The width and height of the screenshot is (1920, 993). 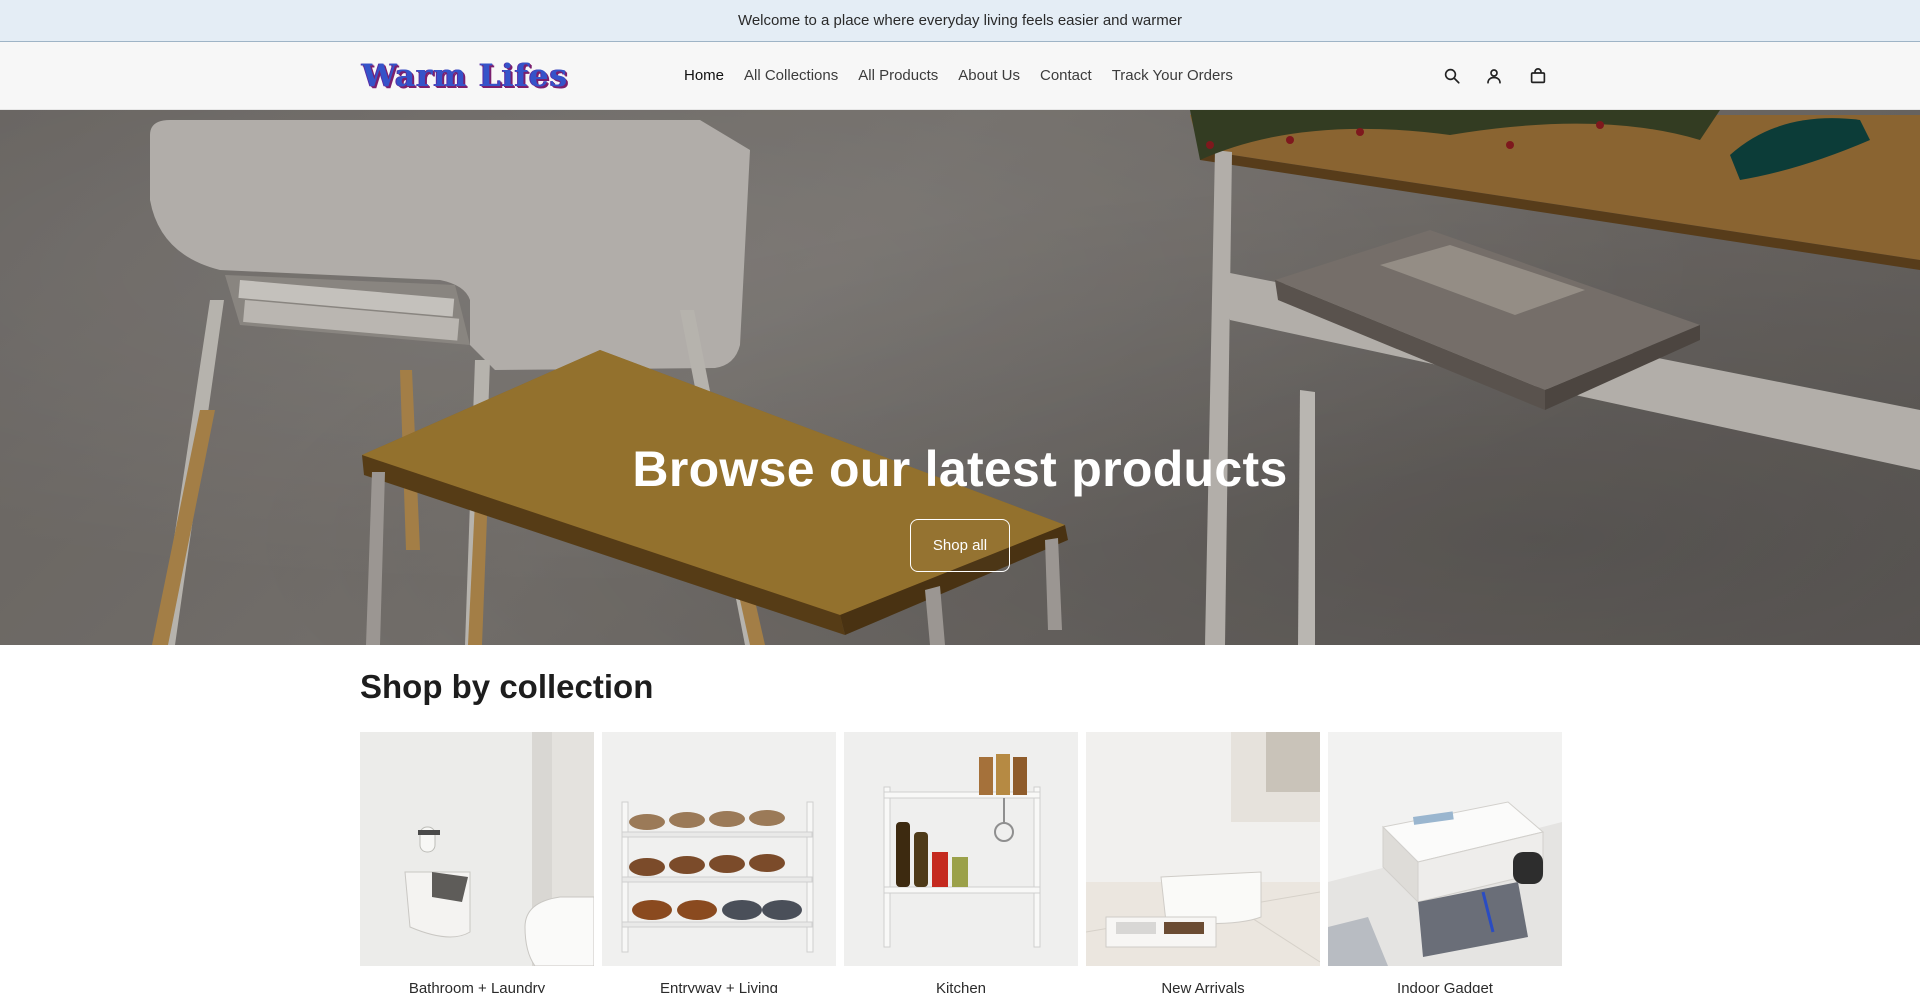 I want to click on collection-card-kitchen: Kitchen, so click(x=961, y=862).